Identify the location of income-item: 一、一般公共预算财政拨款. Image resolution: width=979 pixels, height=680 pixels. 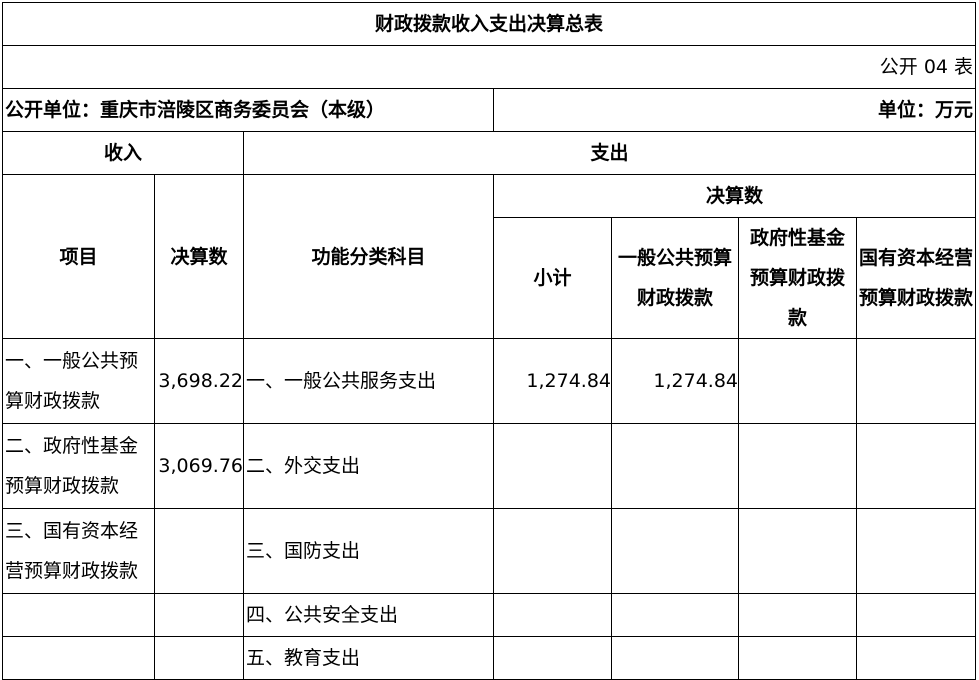
(78, 381).